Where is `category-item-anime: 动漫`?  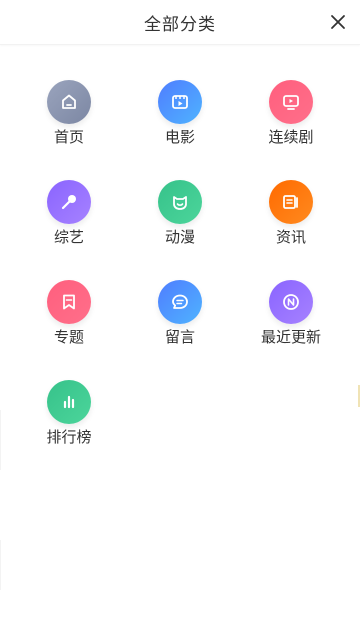
category-item-anime: 动漫 is located at coordinates (180, 230).